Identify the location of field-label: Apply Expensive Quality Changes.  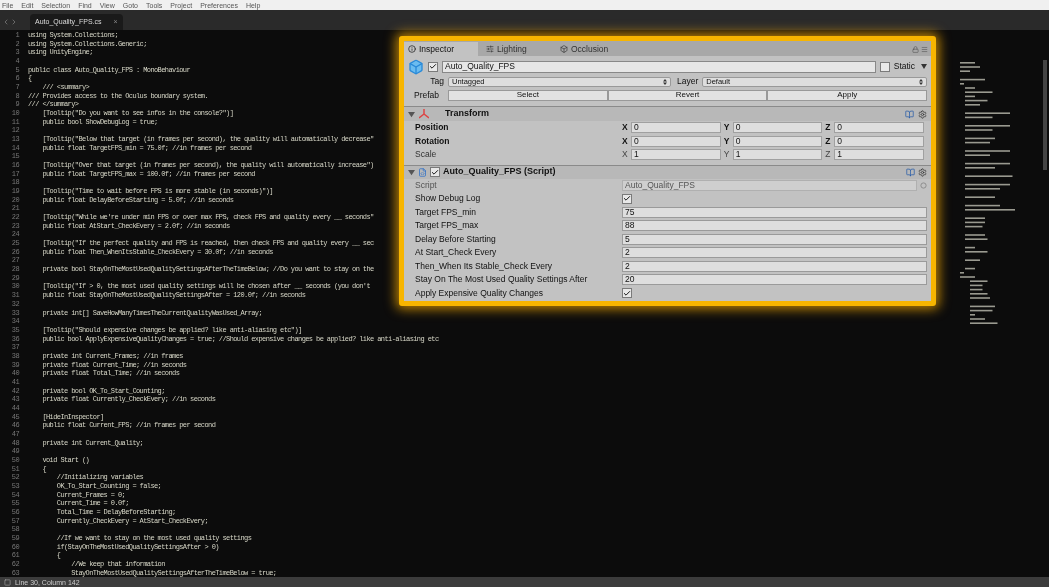
(480, 293).